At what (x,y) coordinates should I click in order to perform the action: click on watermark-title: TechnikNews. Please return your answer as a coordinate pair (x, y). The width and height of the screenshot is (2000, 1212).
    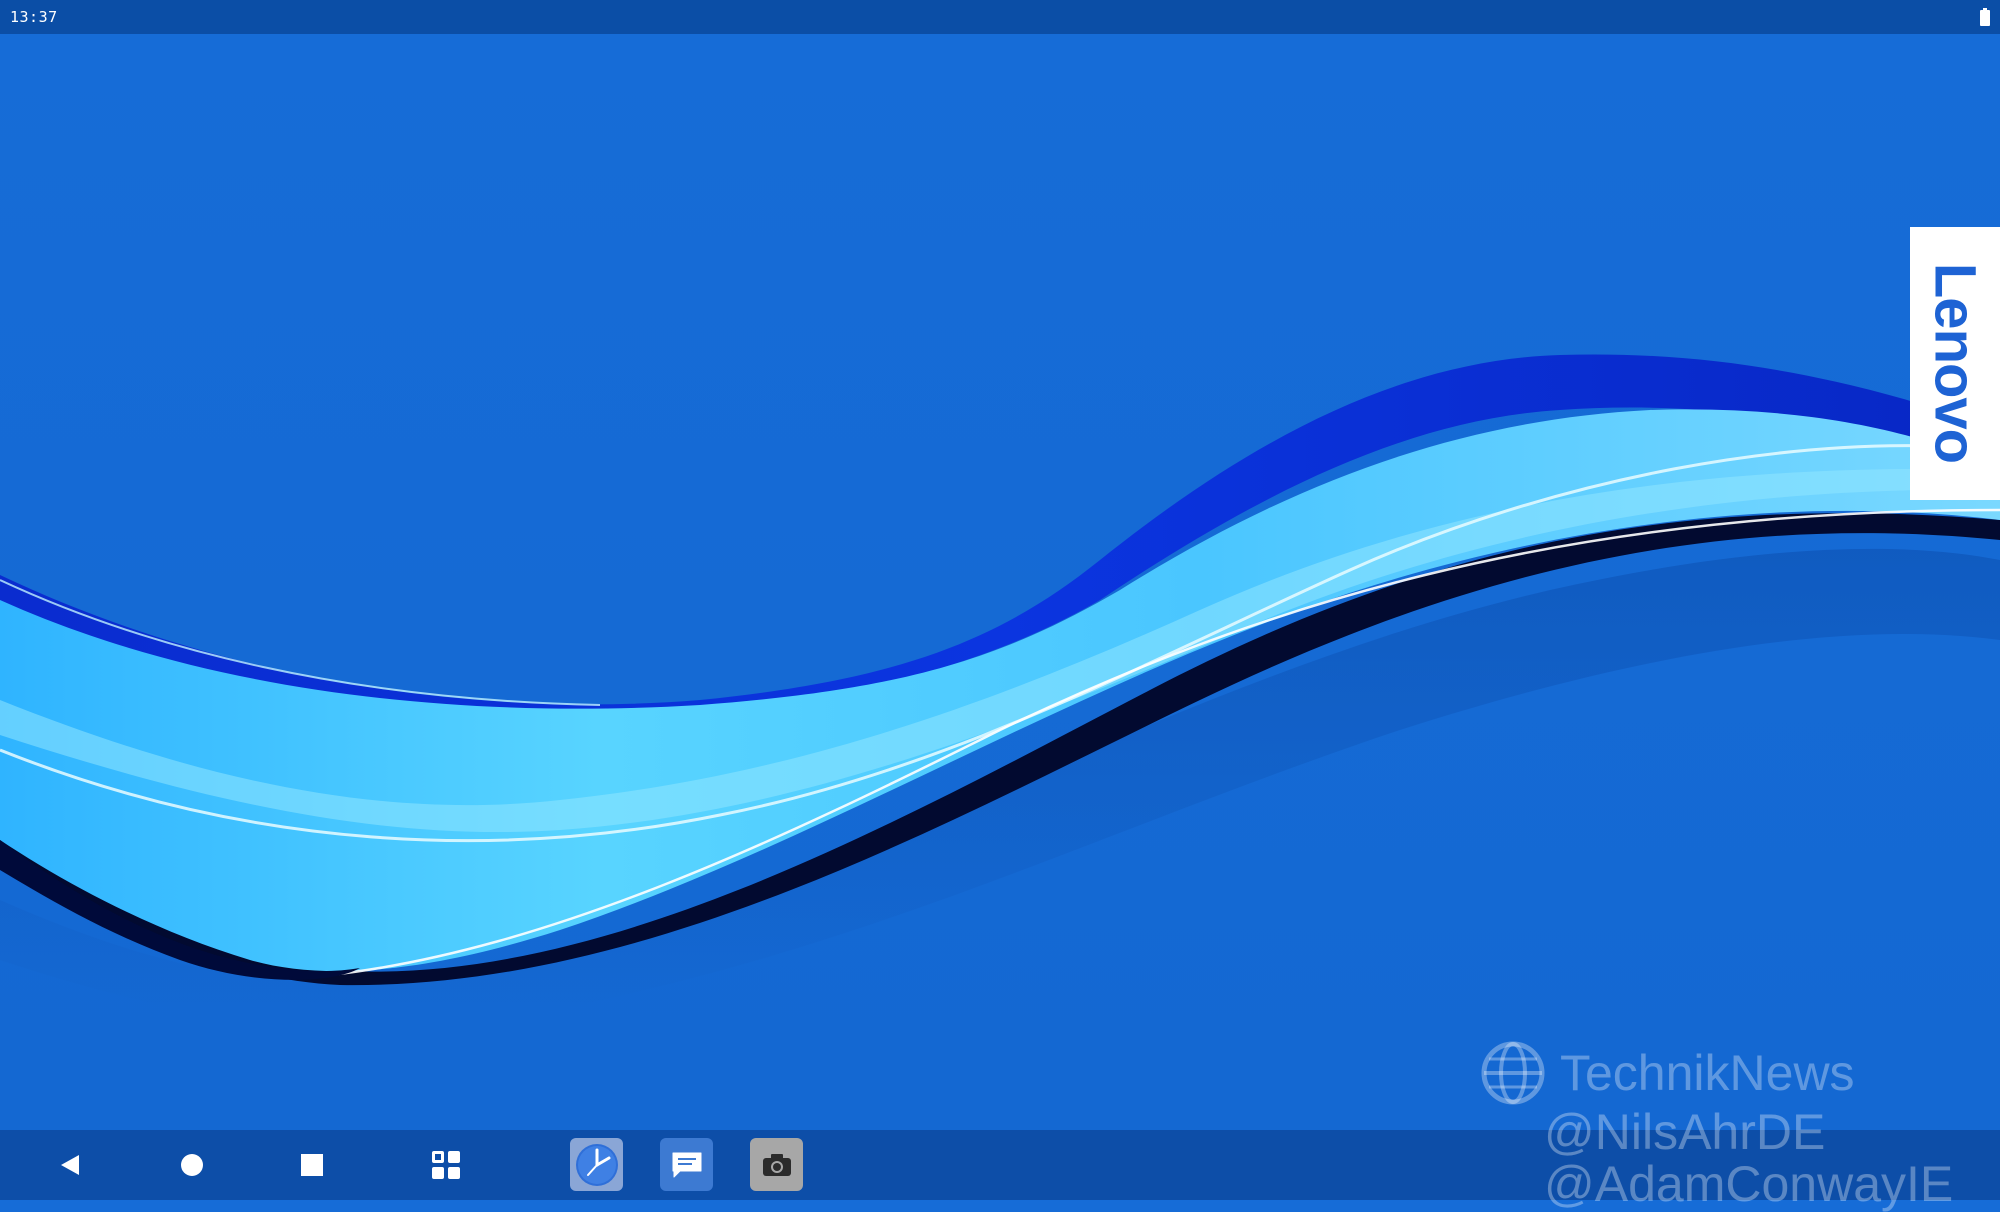
    Looking at the image, I should click on (1707, 1073).